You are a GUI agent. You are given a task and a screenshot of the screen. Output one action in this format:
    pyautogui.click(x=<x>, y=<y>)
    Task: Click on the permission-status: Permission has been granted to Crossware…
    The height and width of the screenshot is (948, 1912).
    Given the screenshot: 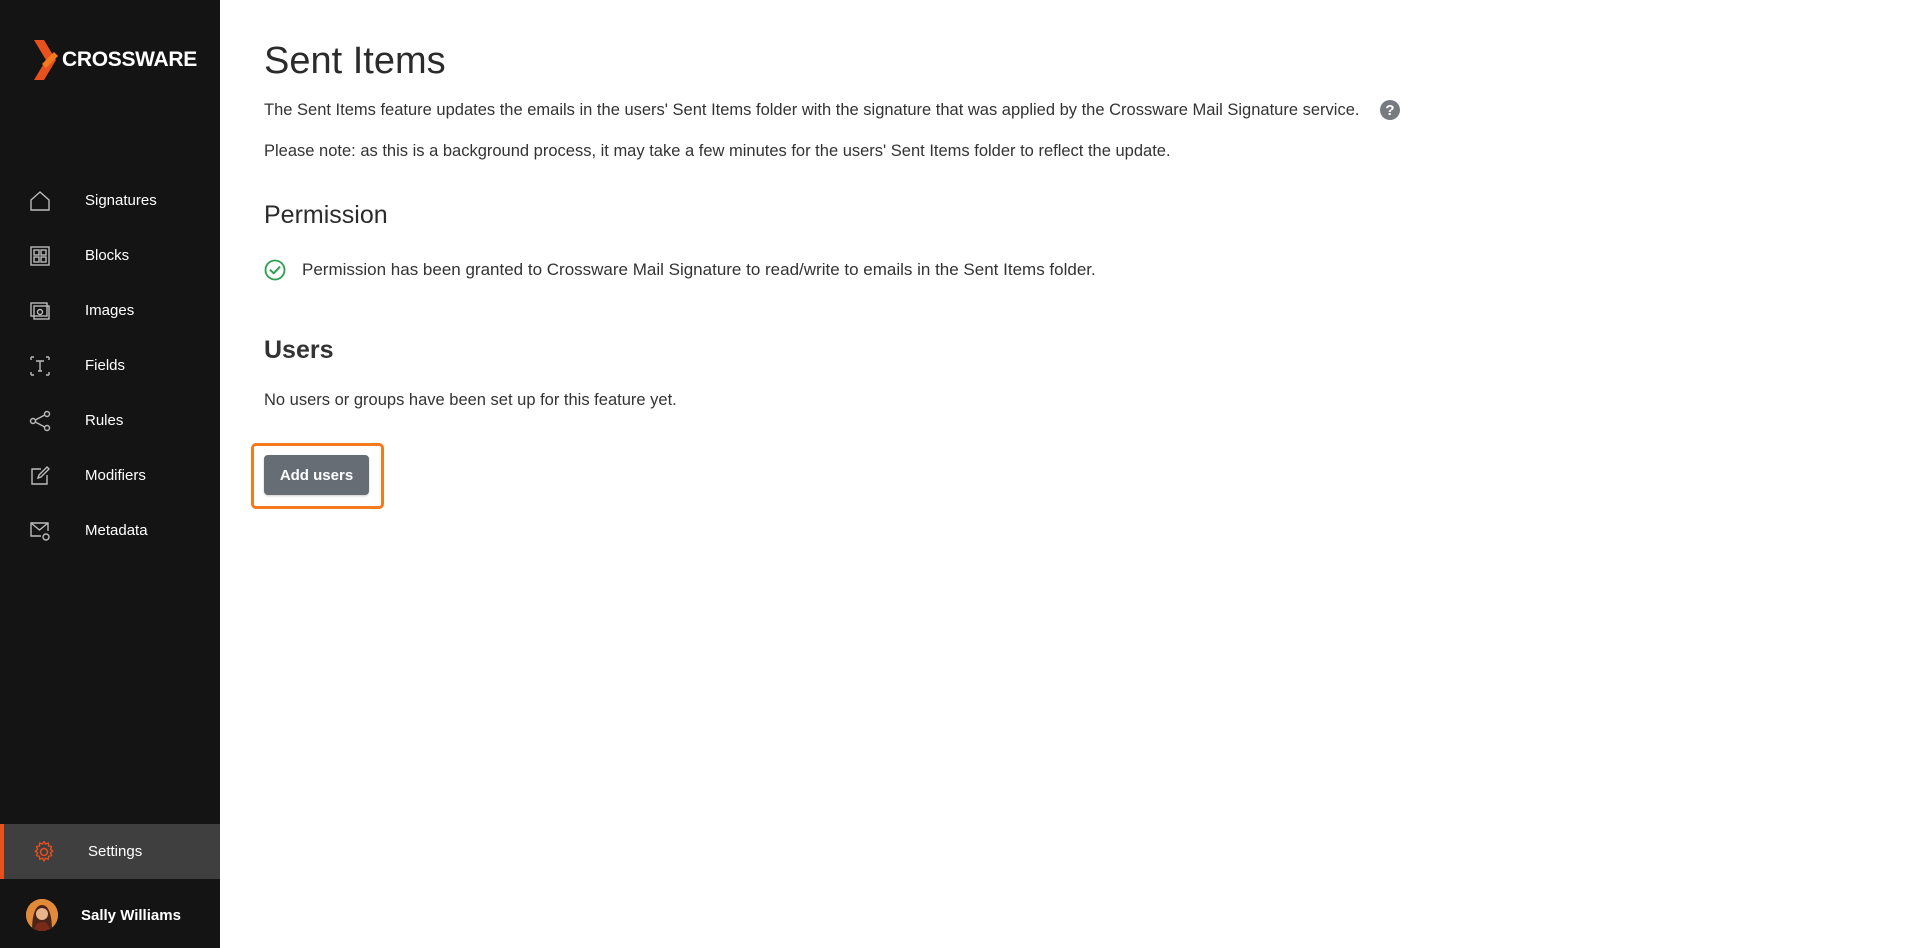 What is the action you would take?
    pyautogui.click(x=680, y=270)
    